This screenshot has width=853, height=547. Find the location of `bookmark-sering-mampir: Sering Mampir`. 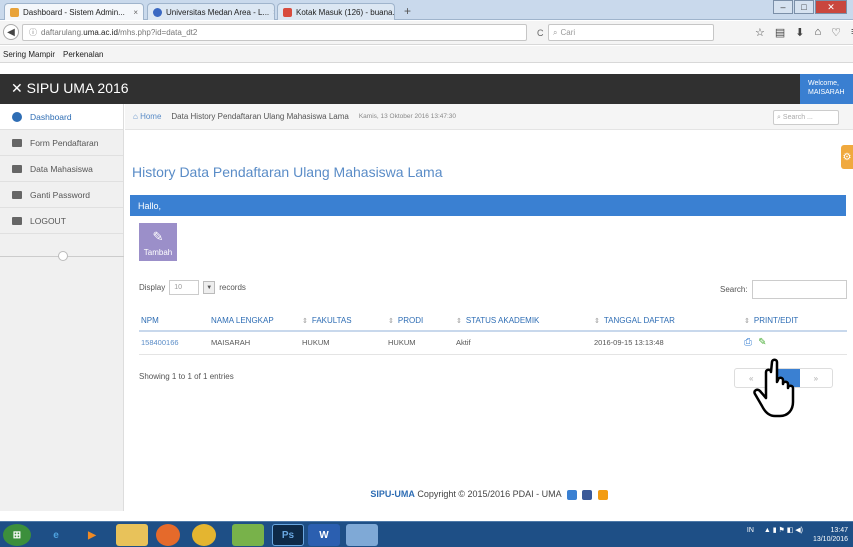

bookmark-sering-mampir: Sering Mampir is located at coordinates (29, 54).